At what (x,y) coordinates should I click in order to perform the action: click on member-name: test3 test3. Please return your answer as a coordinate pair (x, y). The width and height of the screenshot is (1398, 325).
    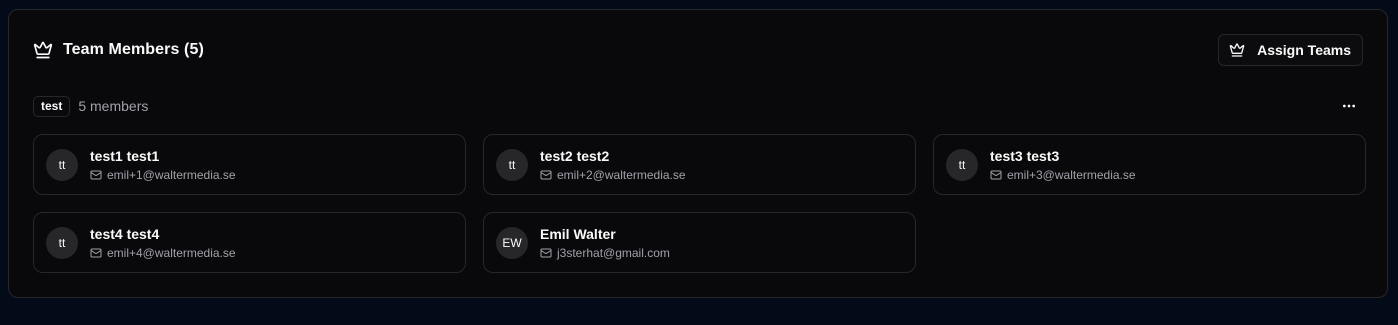
    Looking at the image, I should click on (1025, 155).